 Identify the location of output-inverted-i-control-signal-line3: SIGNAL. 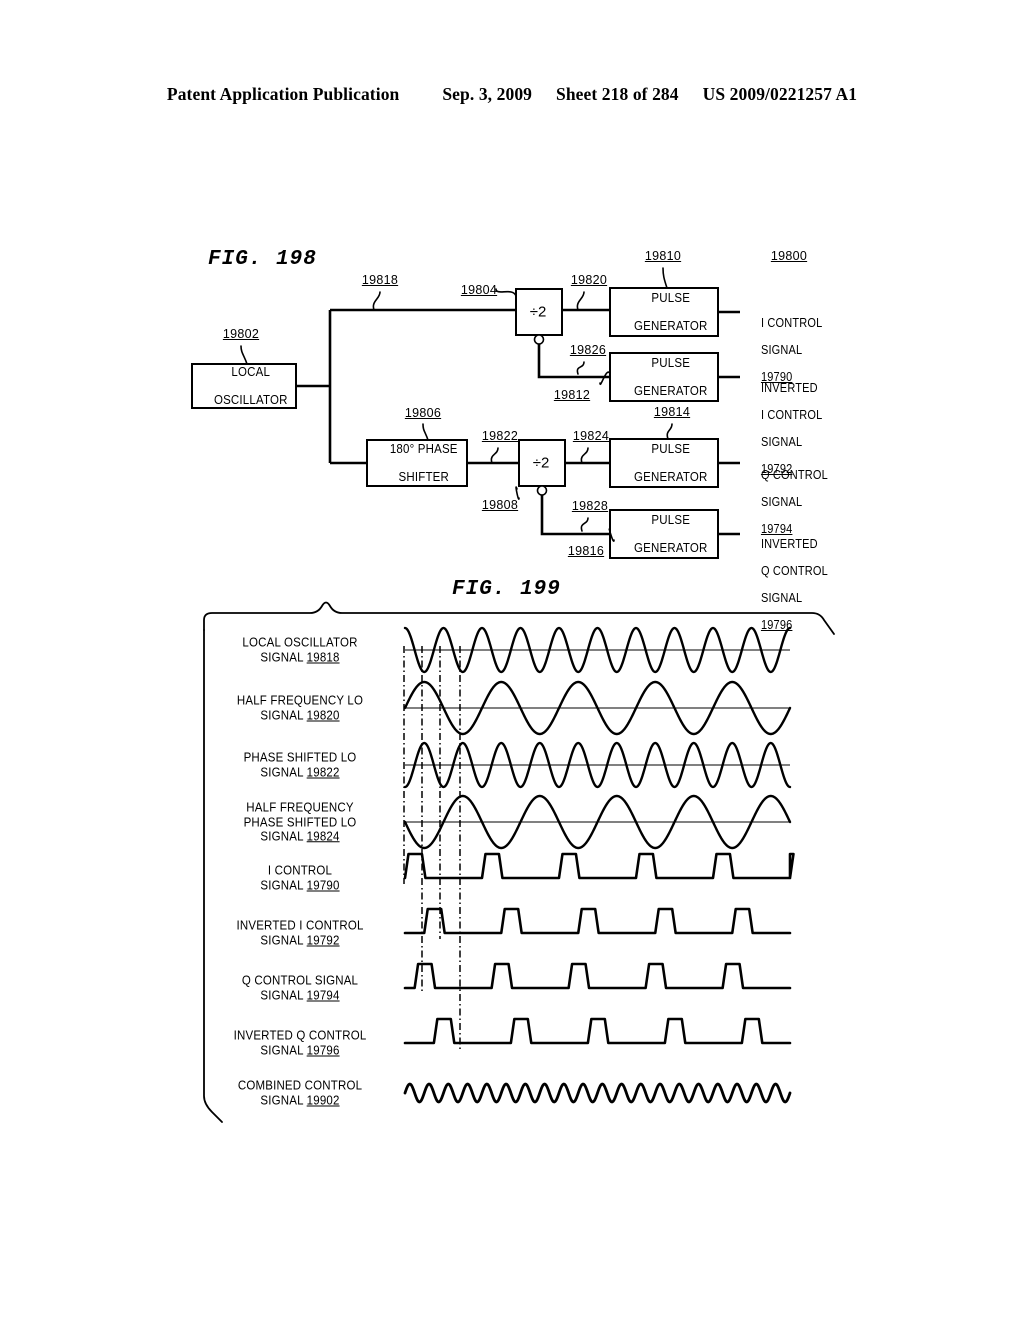
(781, 441).